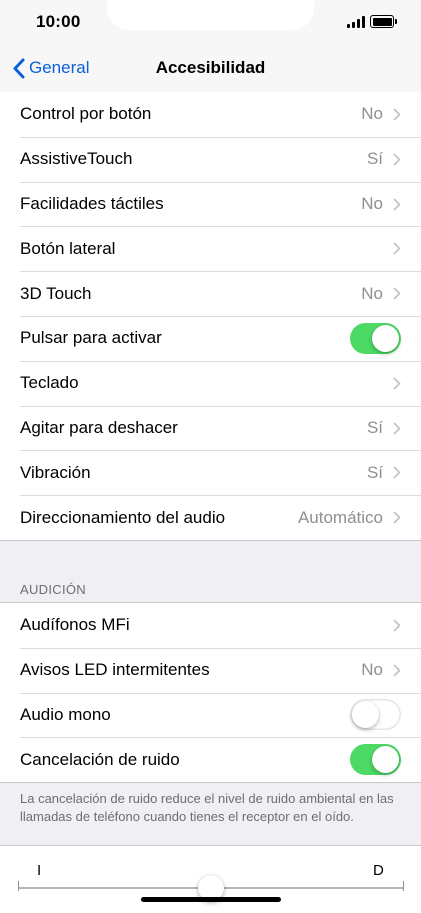 The width and height of the screenshot is (421, 913). What do you see at coordinates (403, 886) in the screenshot?
I see `slider-tick-right` at bounding box center [403, 886].